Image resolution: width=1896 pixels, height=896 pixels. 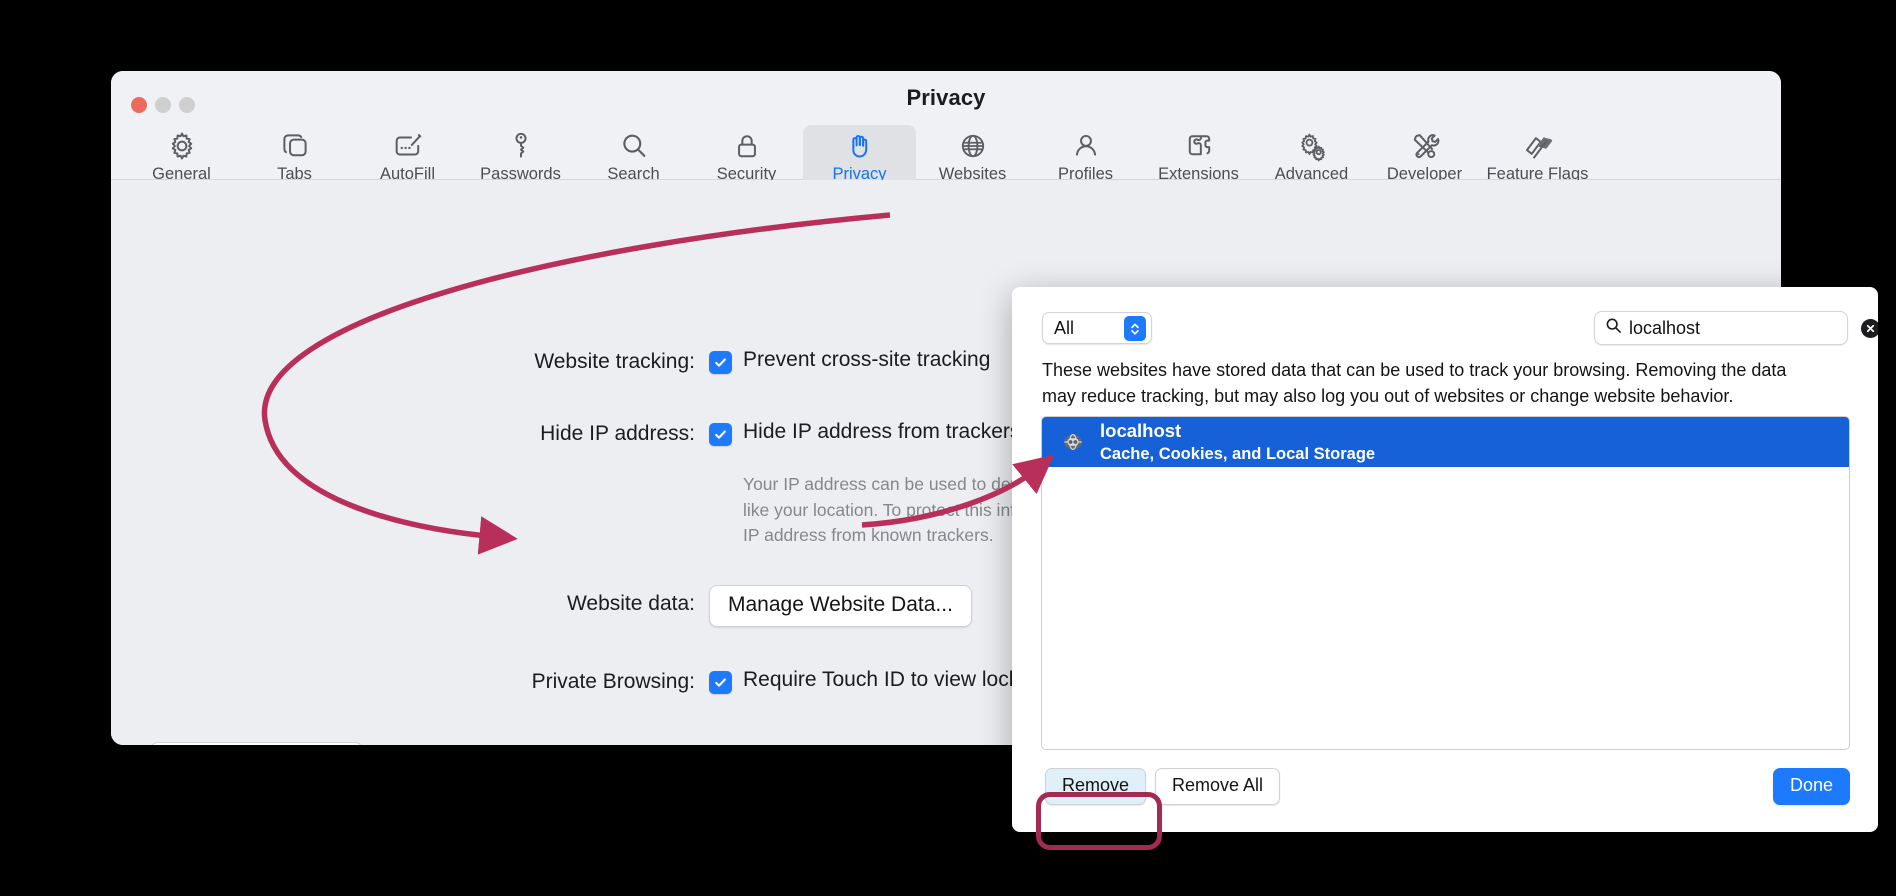 I want to click on lock-icon, so click(x=747, y=146).